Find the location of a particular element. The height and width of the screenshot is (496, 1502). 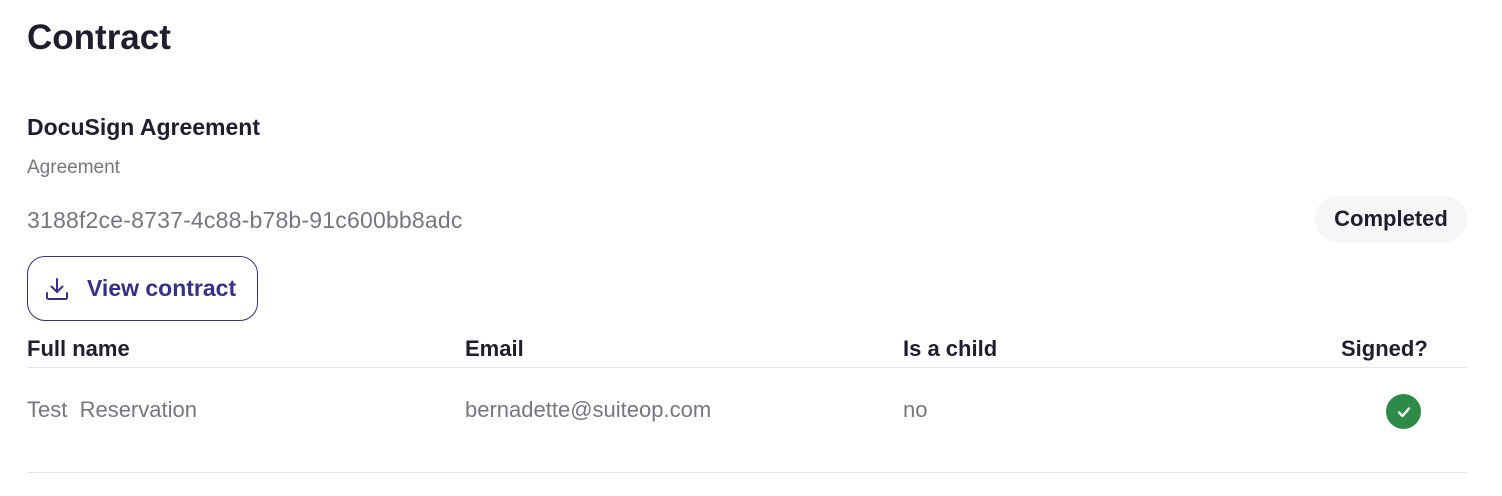

check-circle-icon is located at coordinates (1403, 411).